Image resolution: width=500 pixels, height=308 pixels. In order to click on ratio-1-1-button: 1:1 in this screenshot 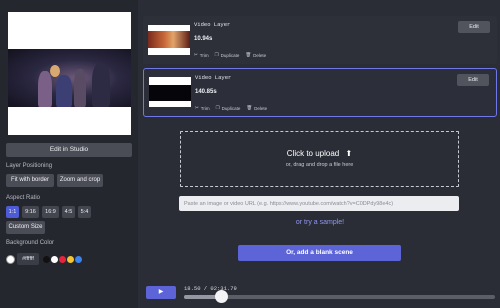, I will do `click(12, 212)`.